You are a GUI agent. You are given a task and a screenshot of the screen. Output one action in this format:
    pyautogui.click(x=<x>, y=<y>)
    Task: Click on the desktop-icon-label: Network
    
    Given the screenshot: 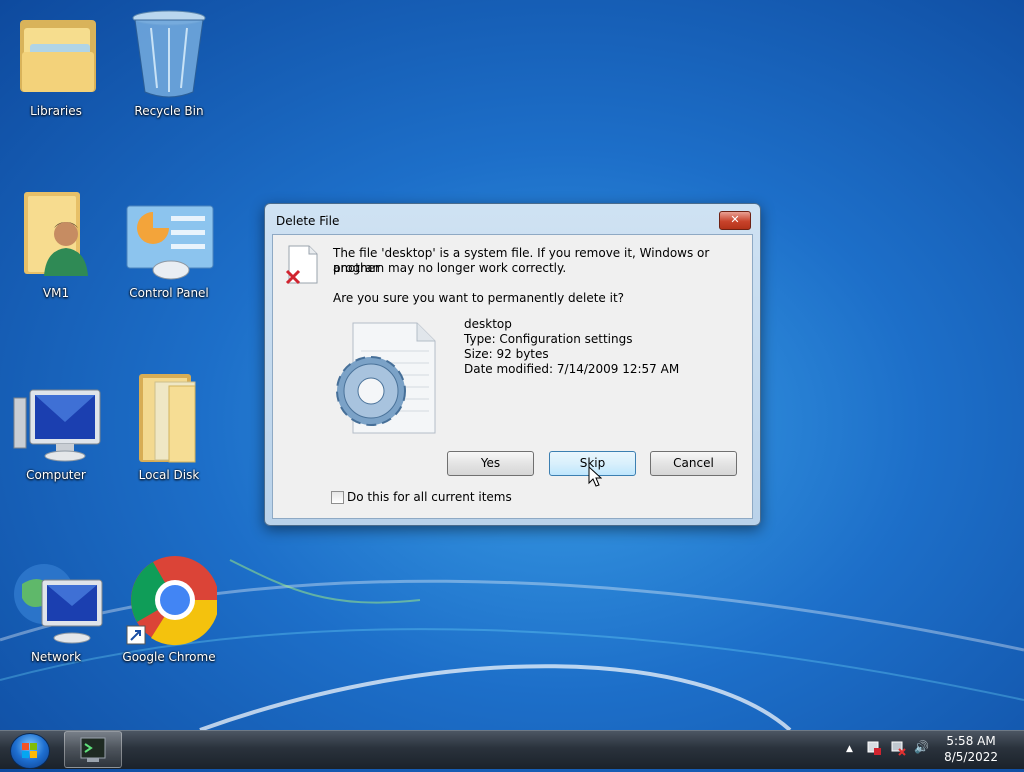 What is the action you would take?
    pyautogui.click(x=56, y=657)
    